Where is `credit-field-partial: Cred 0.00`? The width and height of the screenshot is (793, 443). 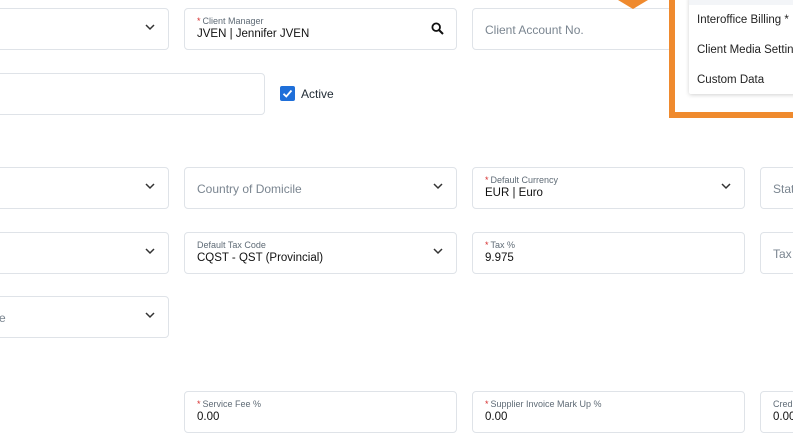
credit-field-partial: Cred 0.00 is located at coordinates (776, 412).